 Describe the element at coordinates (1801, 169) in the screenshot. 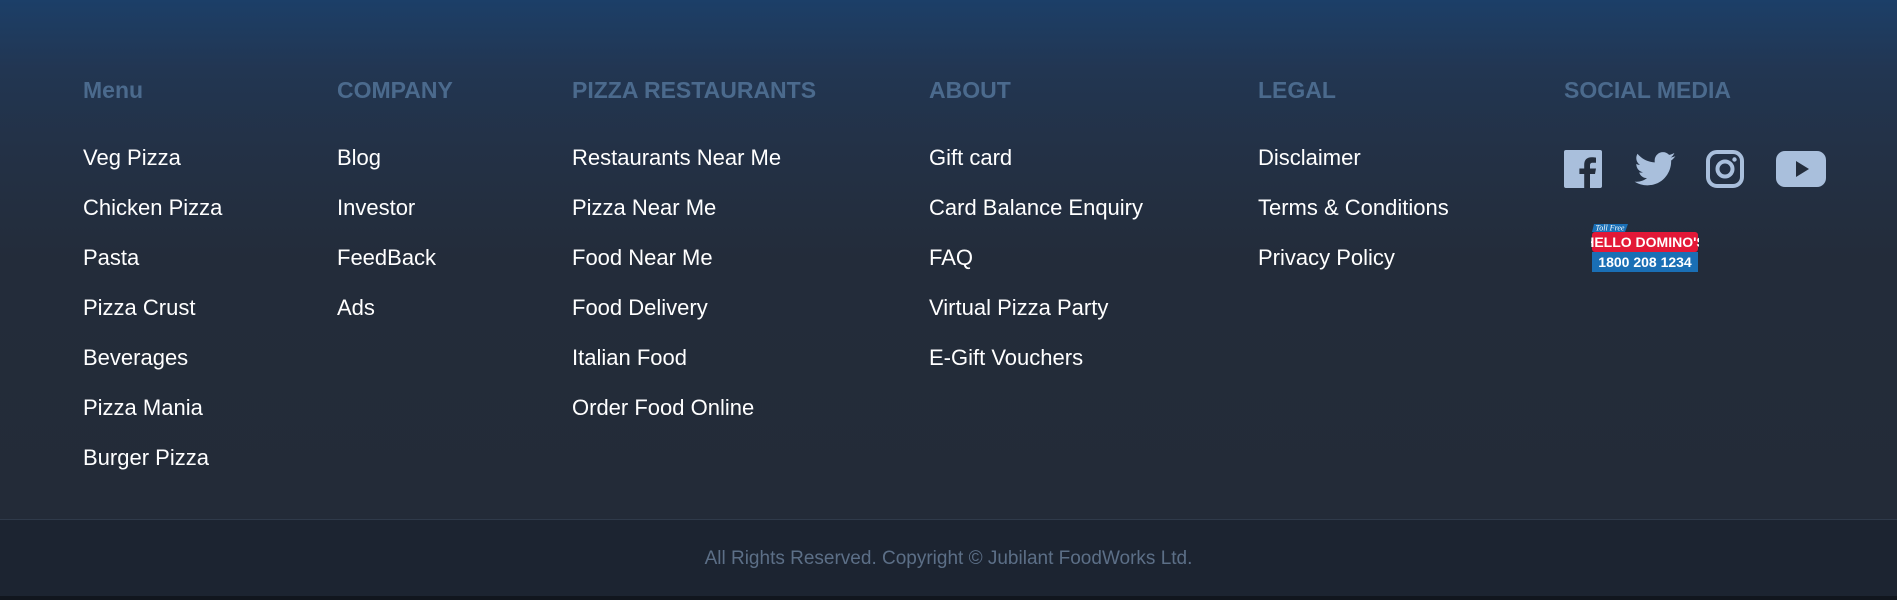

I see `youtube-icon` at that location.